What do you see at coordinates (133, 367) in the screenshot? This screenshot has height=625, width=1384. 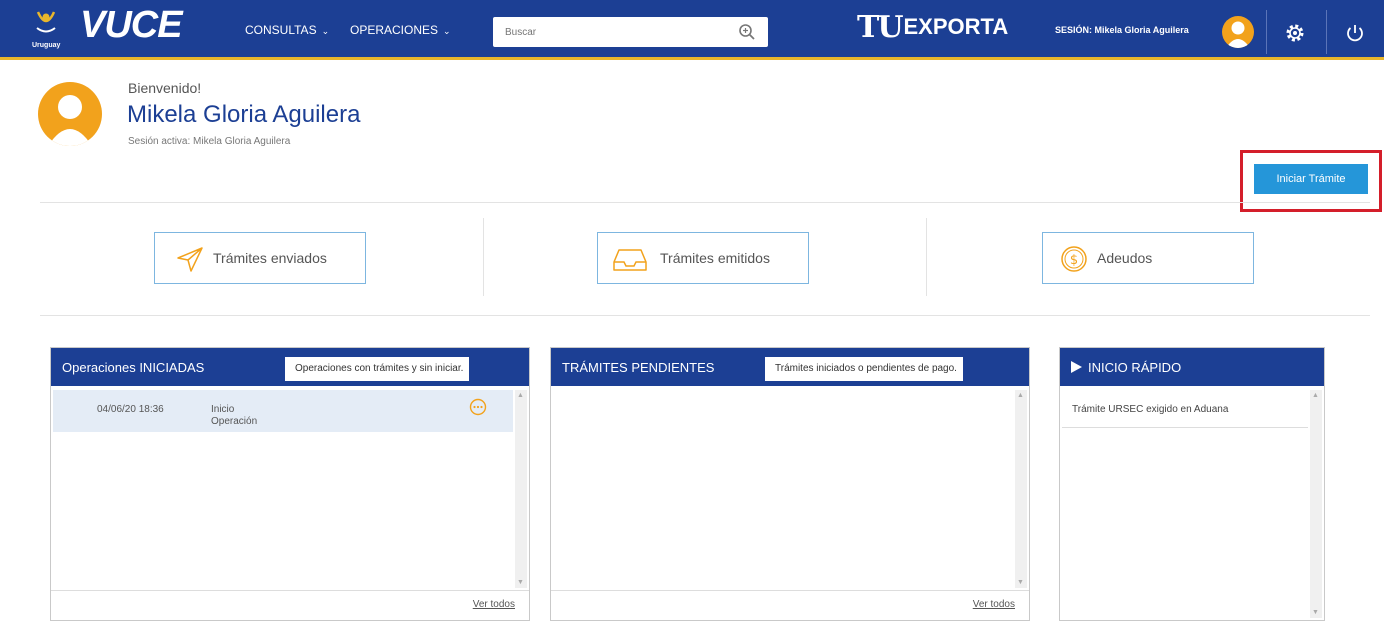 I see `panel-title: Operaciones INICIADAS` at bounding box center [133, 367].